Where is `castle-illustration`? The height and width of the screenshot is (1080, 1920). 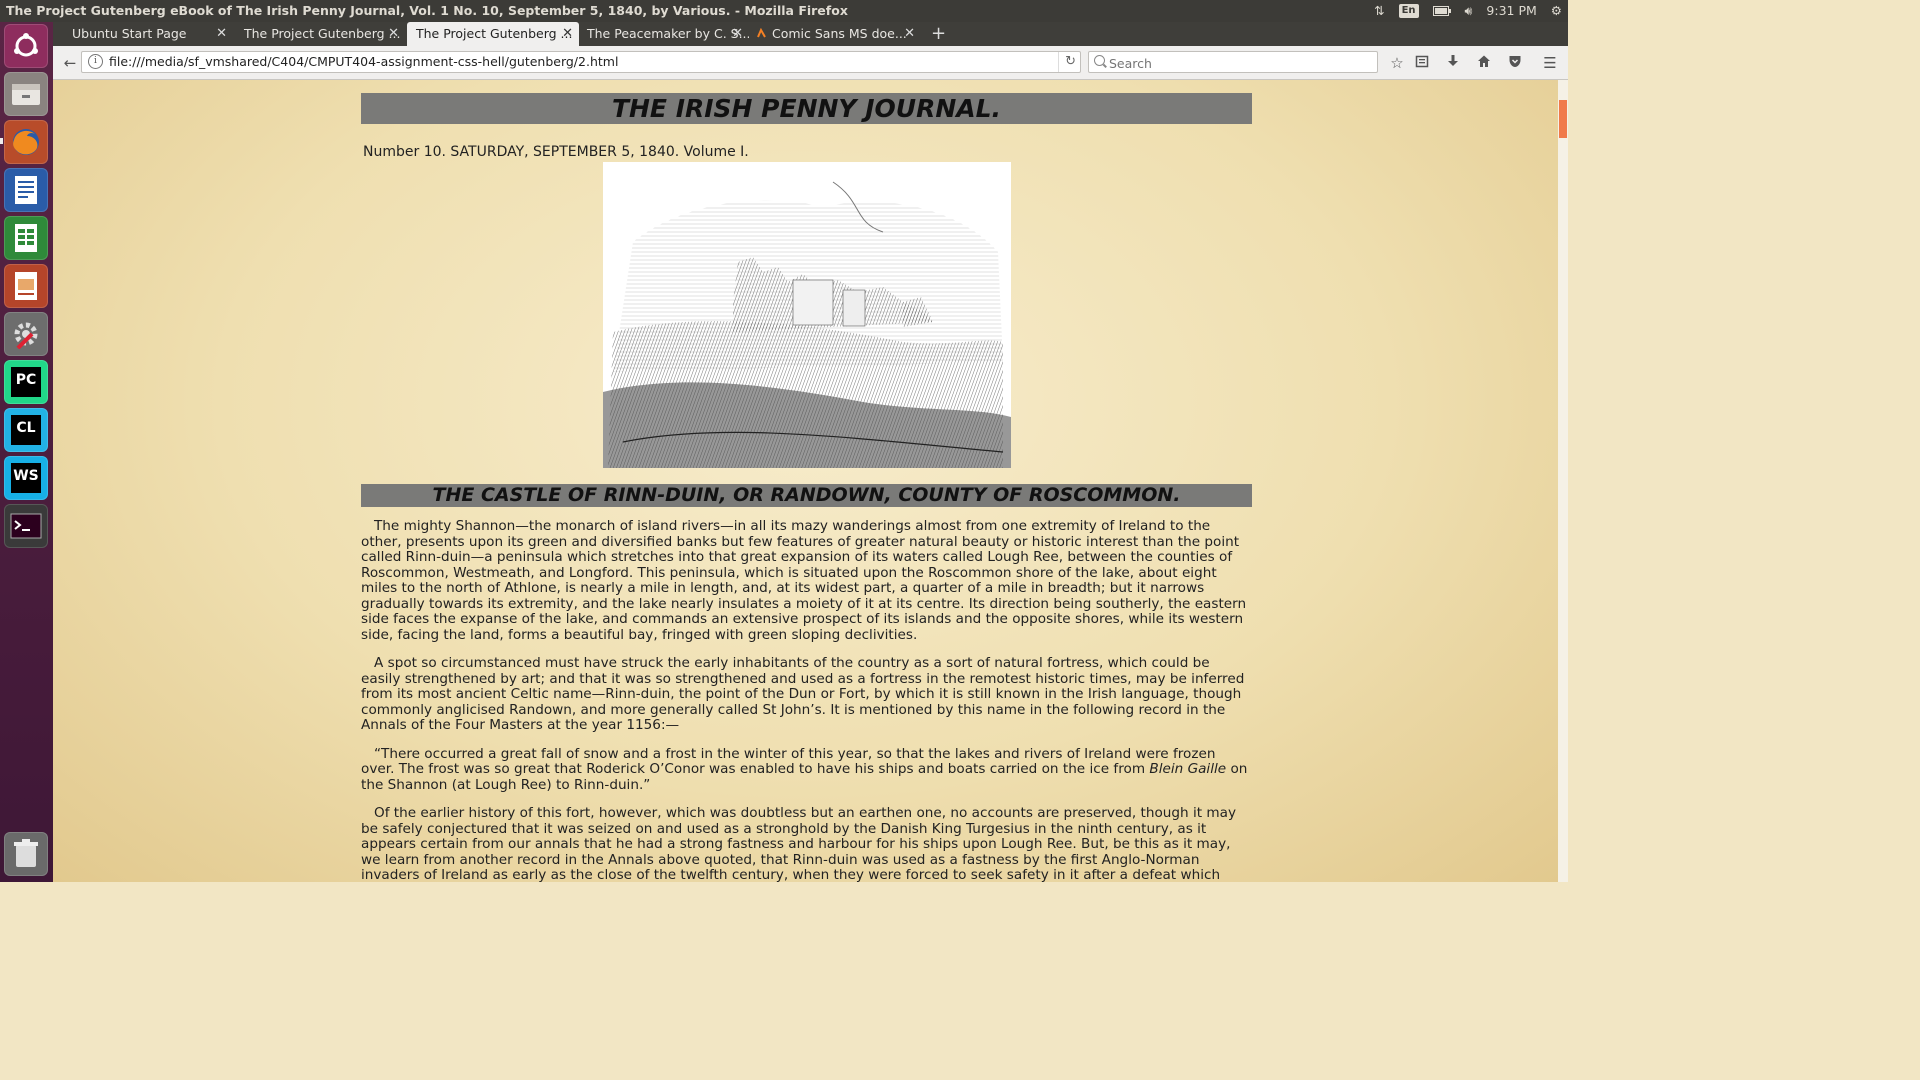
castle-illustration is located at coordinates (806, 315).